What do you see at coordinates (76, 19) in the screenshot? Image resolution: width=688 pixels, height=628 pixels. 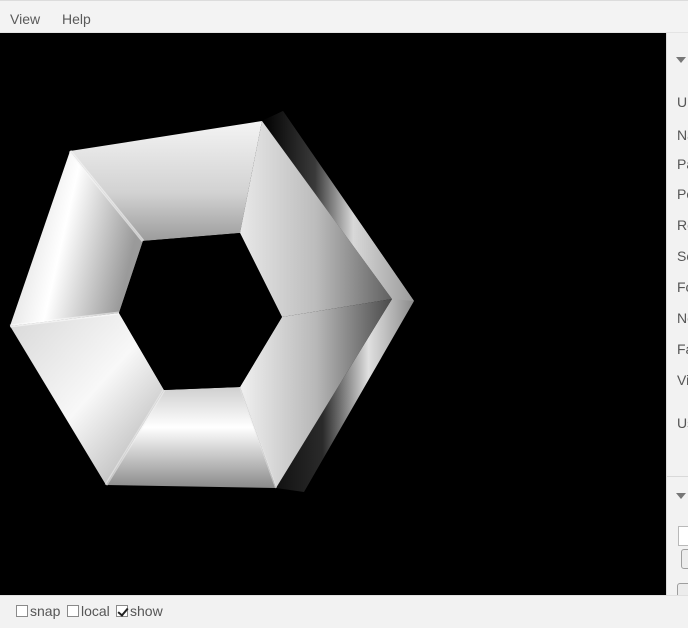 I see `menu-help: Help` at bounding box center [76, 19].